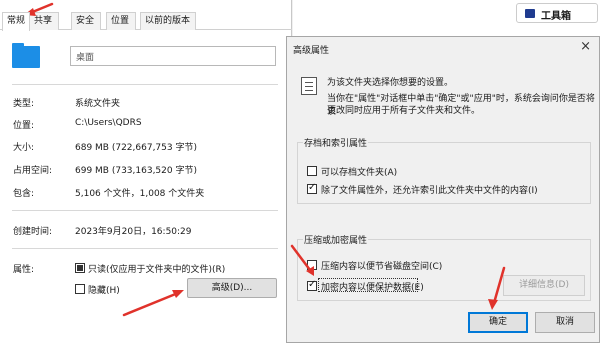  Describe the element at coordinates (98, 104) in the screenshot. I see `type-value: 系统文件夹` at that location.